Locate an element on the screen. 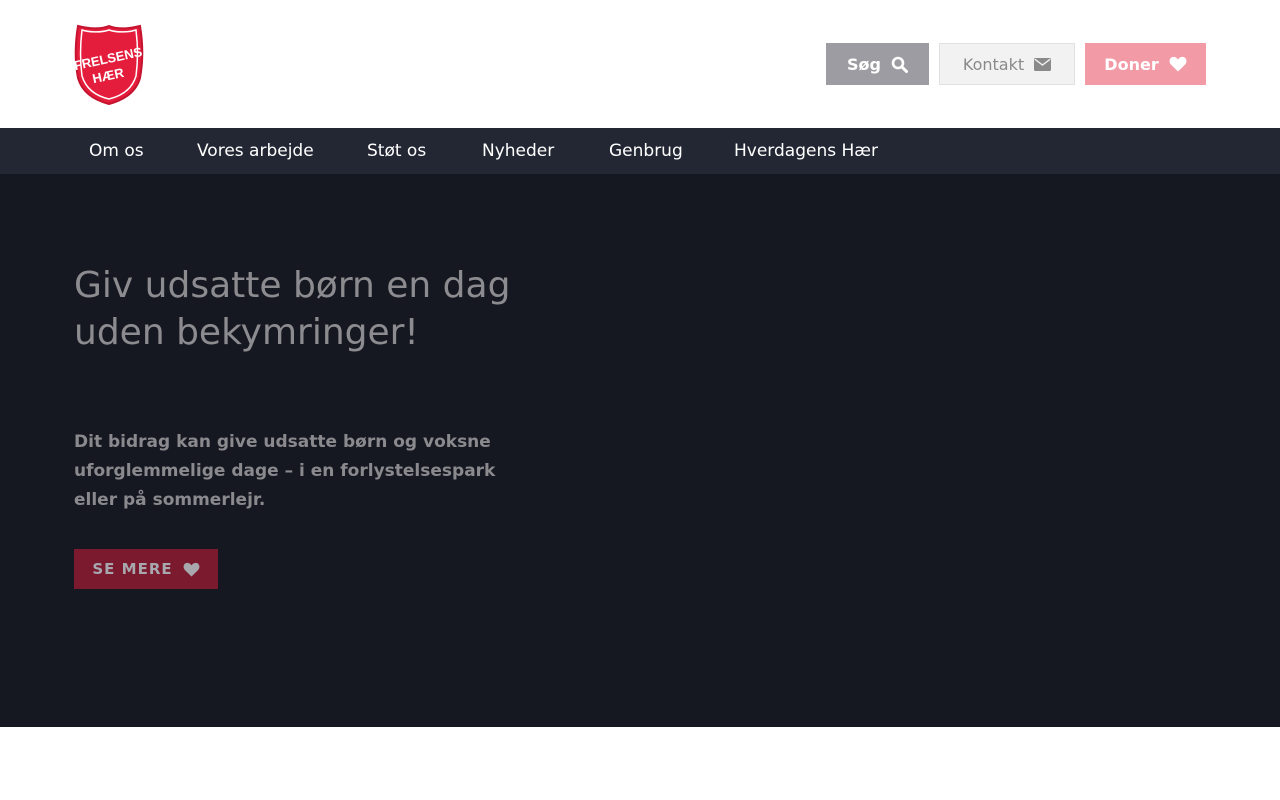 This screenshot has height=800, width=1280. nav-item-om-os: Om os is located at coordinates (116, 151).